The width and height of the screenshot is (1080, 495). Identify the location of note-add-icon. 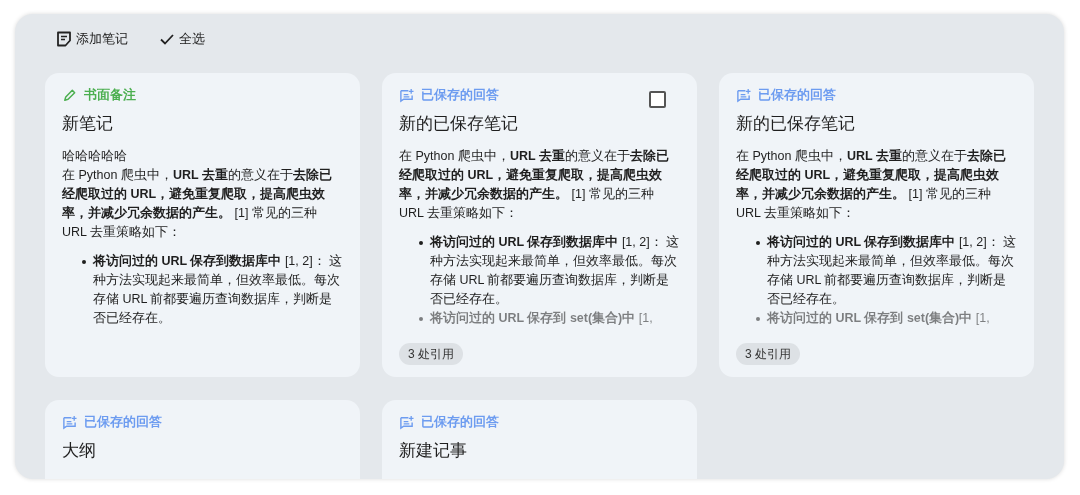
(64, 39).